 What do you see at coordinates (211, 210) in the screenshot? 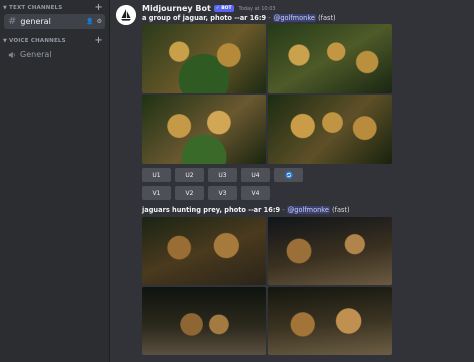
I see `prompt-text: jaguars hunting prey, photo --ar 16:9` at bounding box center [211, 210].